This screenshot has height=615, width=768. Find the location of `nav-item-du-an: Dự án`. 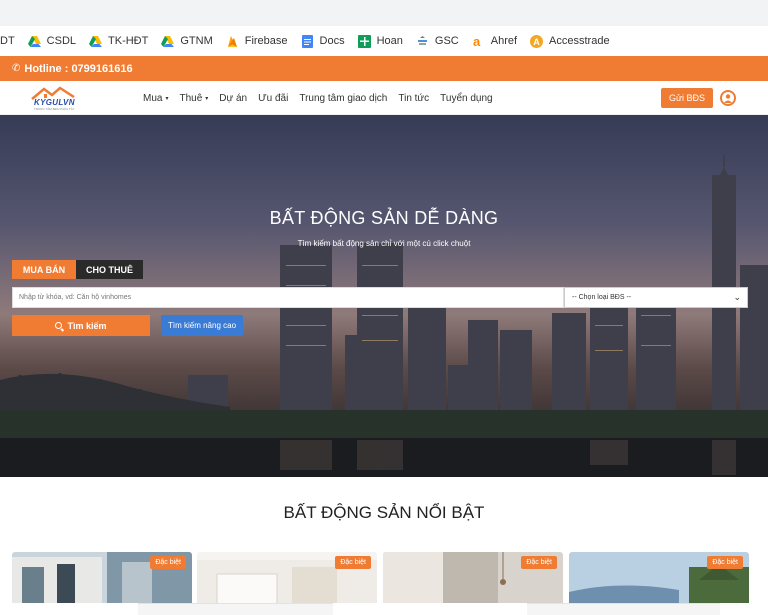

nav-item-du-an: Dự án is located at coordinates (233, 98).